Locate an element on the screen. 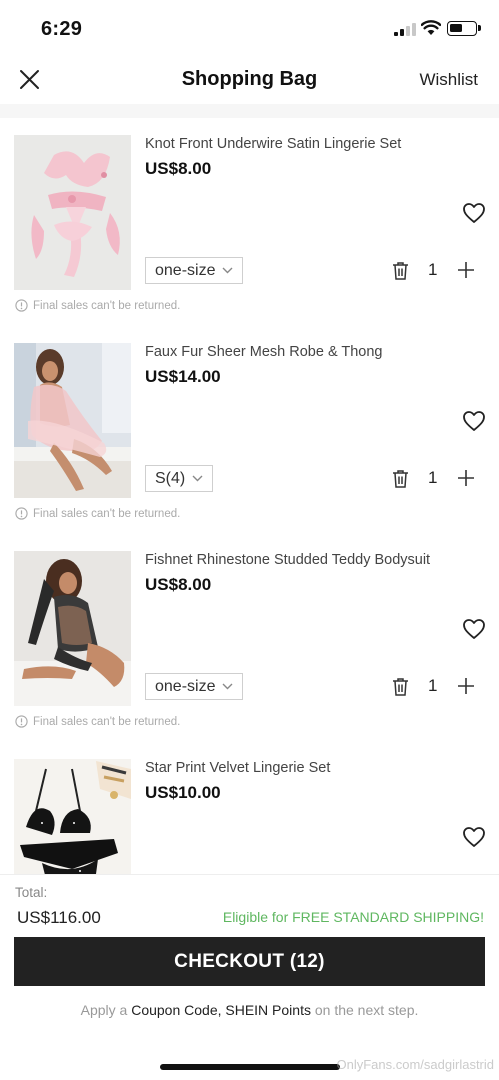  wifi-icon is located at coordinates (431, 27).